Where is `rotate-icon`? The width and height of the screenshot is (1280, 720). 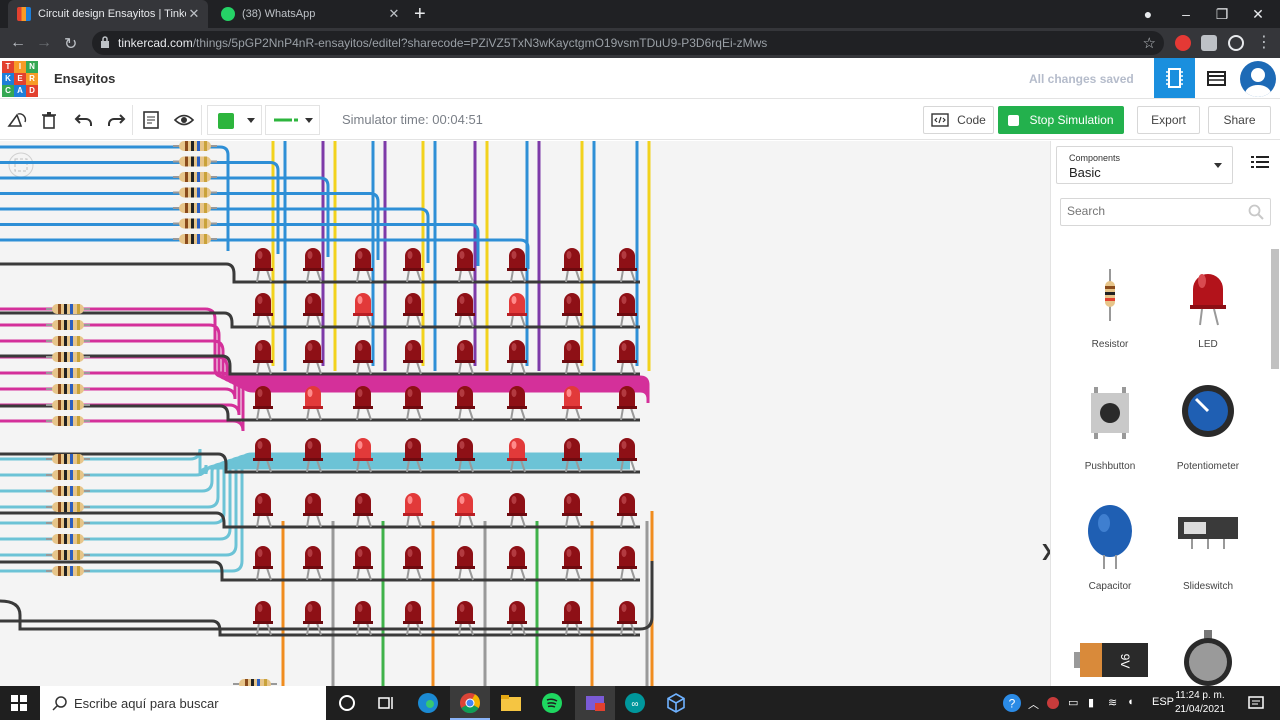 rotate-icon is located at coordinates (17, 120).